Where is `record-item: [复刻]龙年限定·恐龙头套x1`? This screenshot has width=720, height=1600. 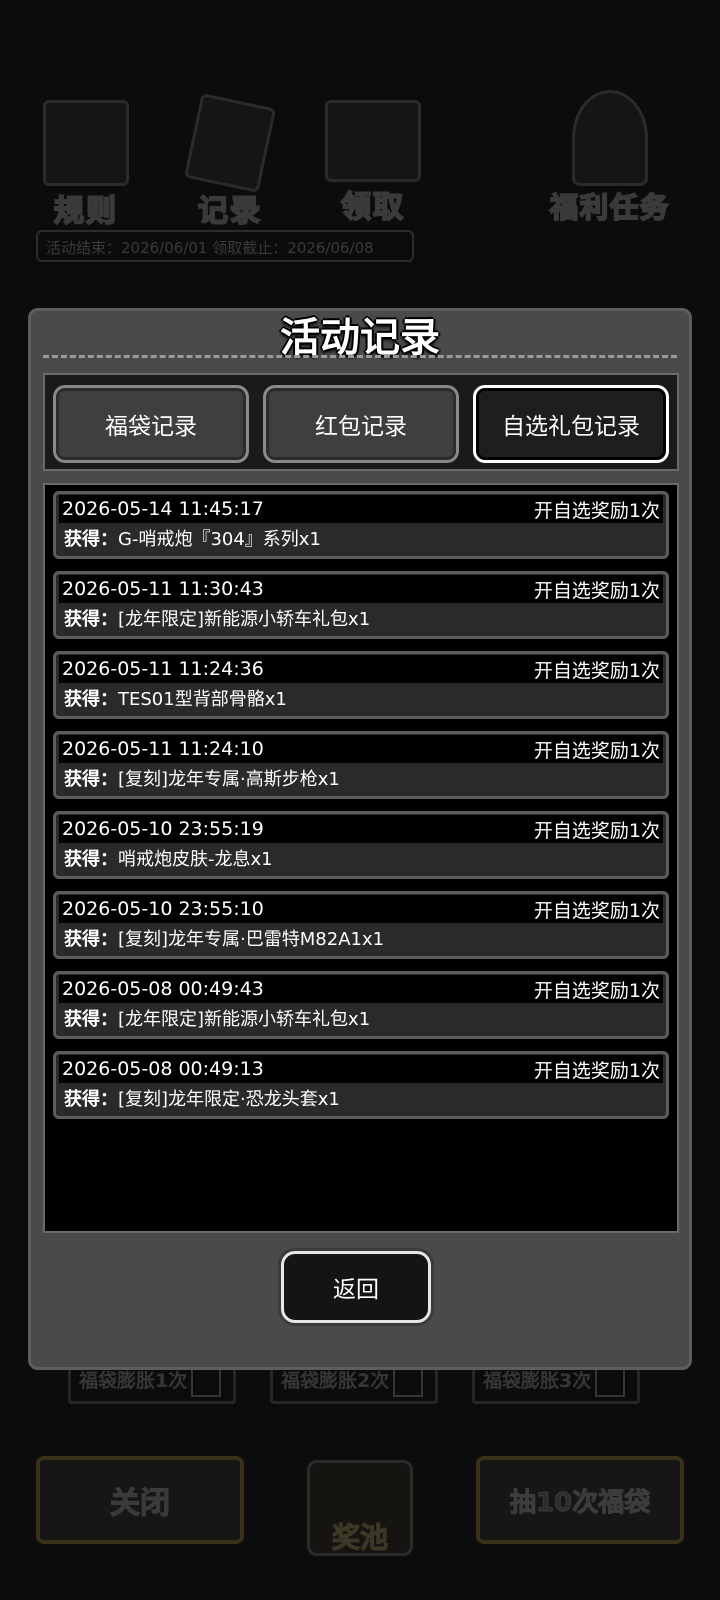
record-item: [复刻]龙年限定·恐龙头套x1 is located at coordinates (229, 1099).